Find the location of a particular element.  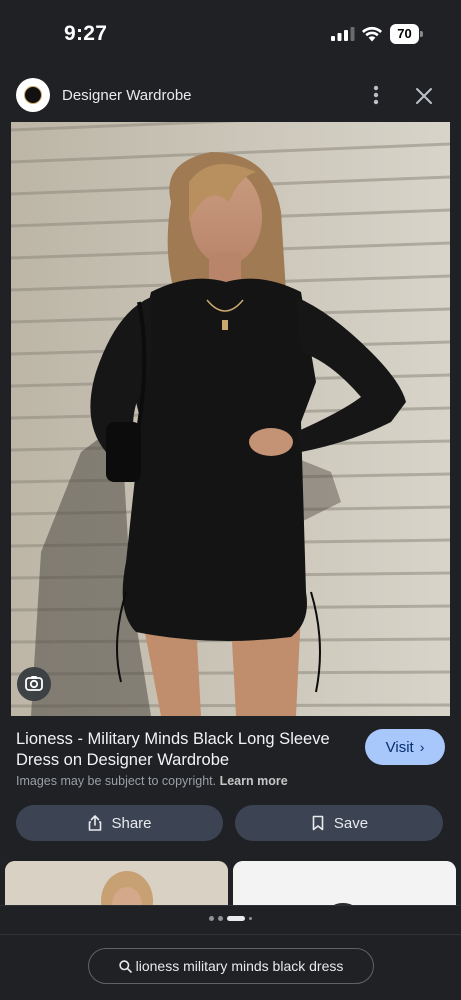

battery-icon: 70 is located at coordinates (406, 34).